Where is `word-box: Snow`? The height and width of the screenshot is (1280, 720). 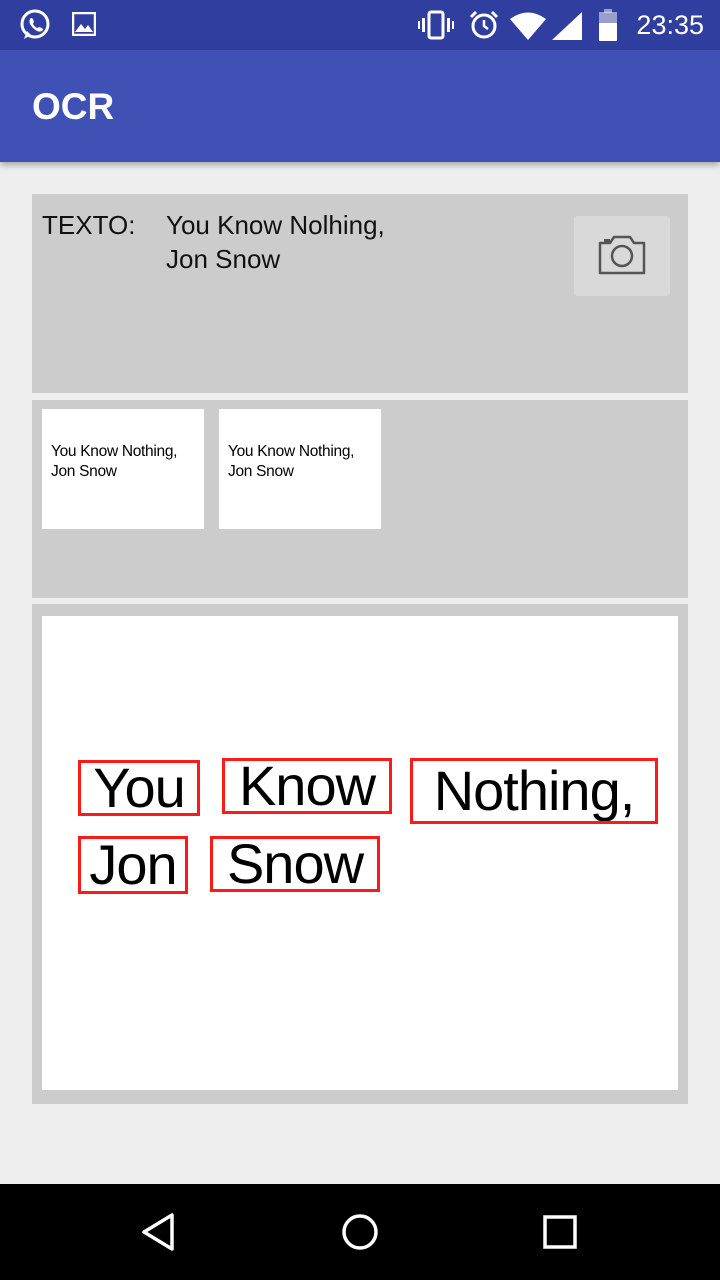 word-box: Snow is located at coordinates (295, 864).